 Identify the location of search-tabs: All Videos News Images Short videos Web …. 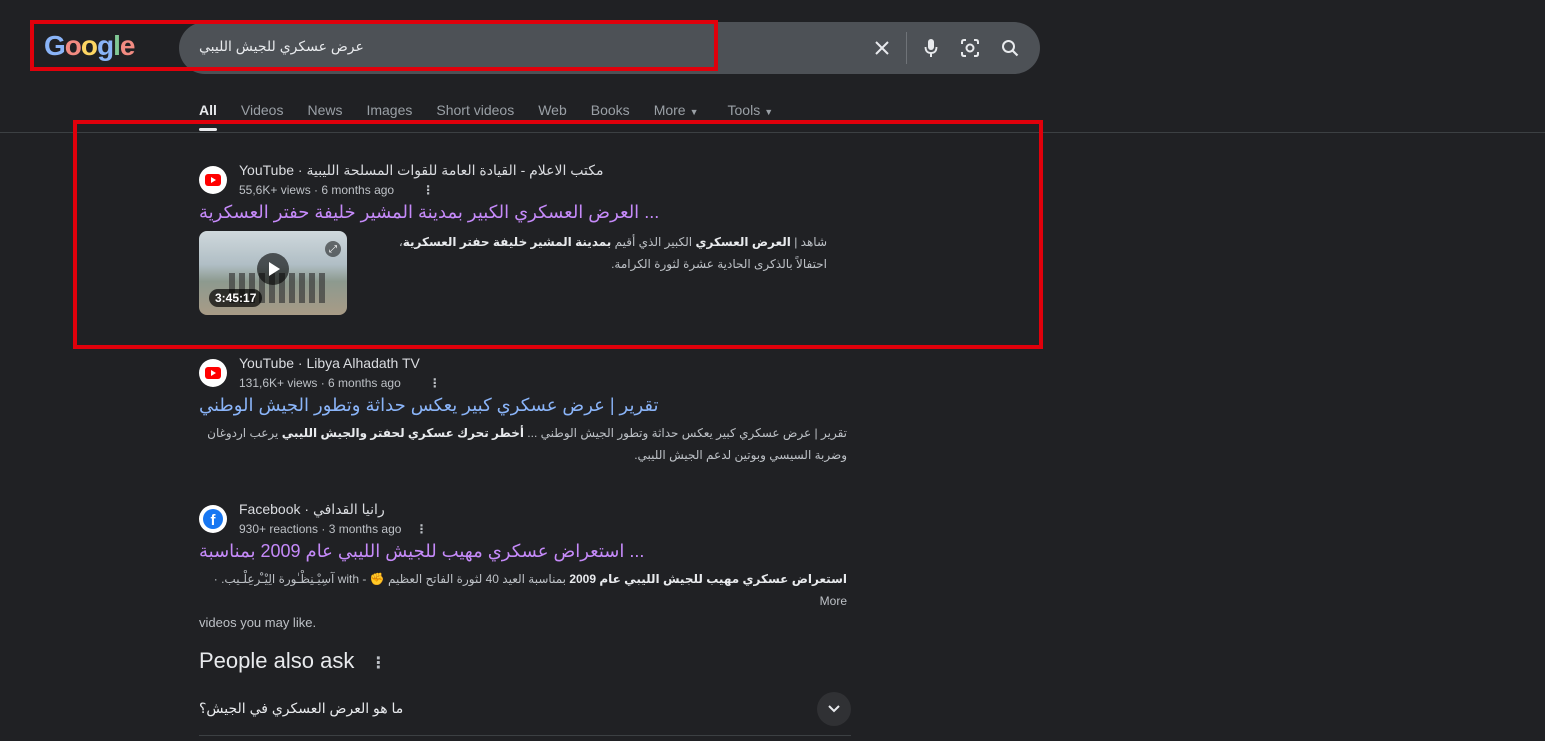
(498, 116).